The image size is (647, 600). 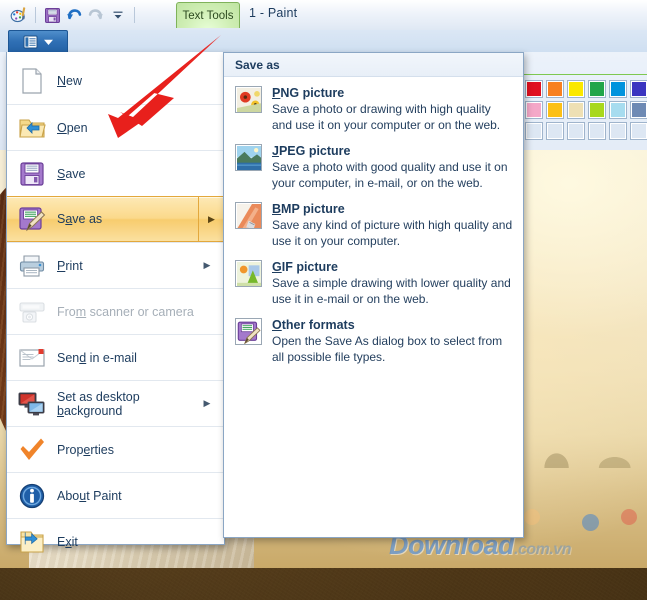 I want to click on file-menu-item-print: Print ▶, so click(x=115, y=265).